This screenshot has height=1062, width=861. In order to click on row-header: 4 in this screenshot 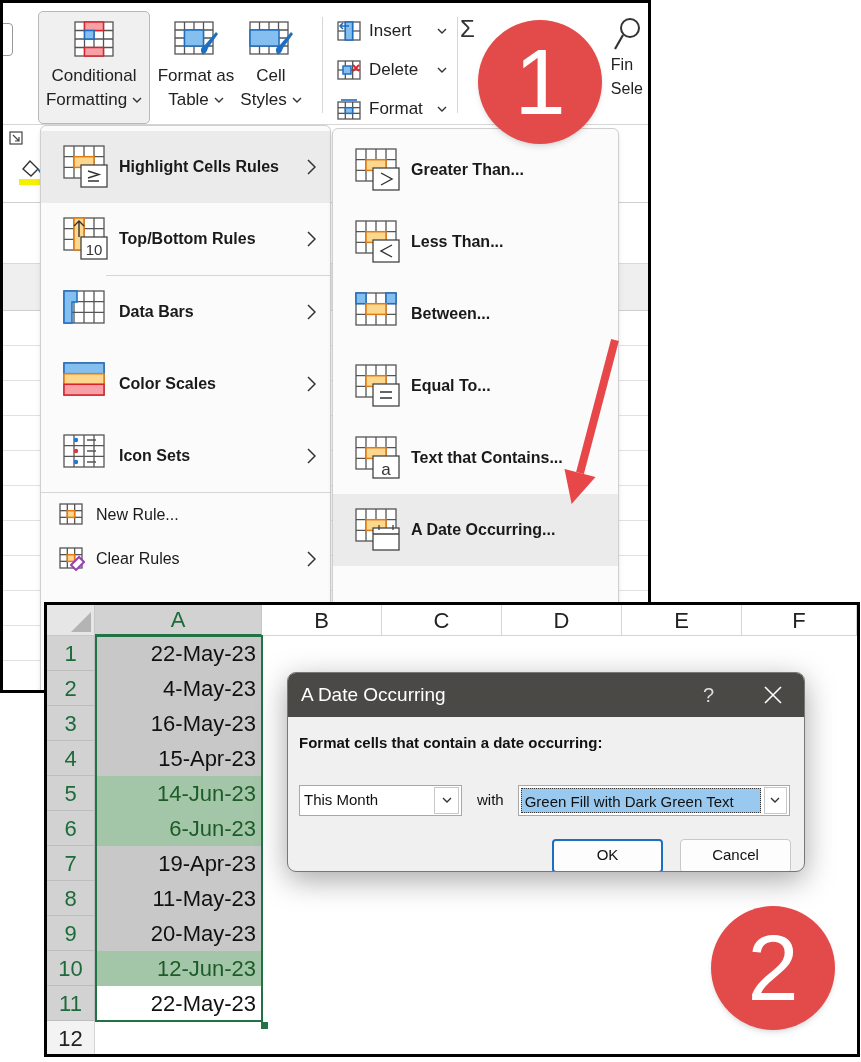, I will do `click(71, 758)`.